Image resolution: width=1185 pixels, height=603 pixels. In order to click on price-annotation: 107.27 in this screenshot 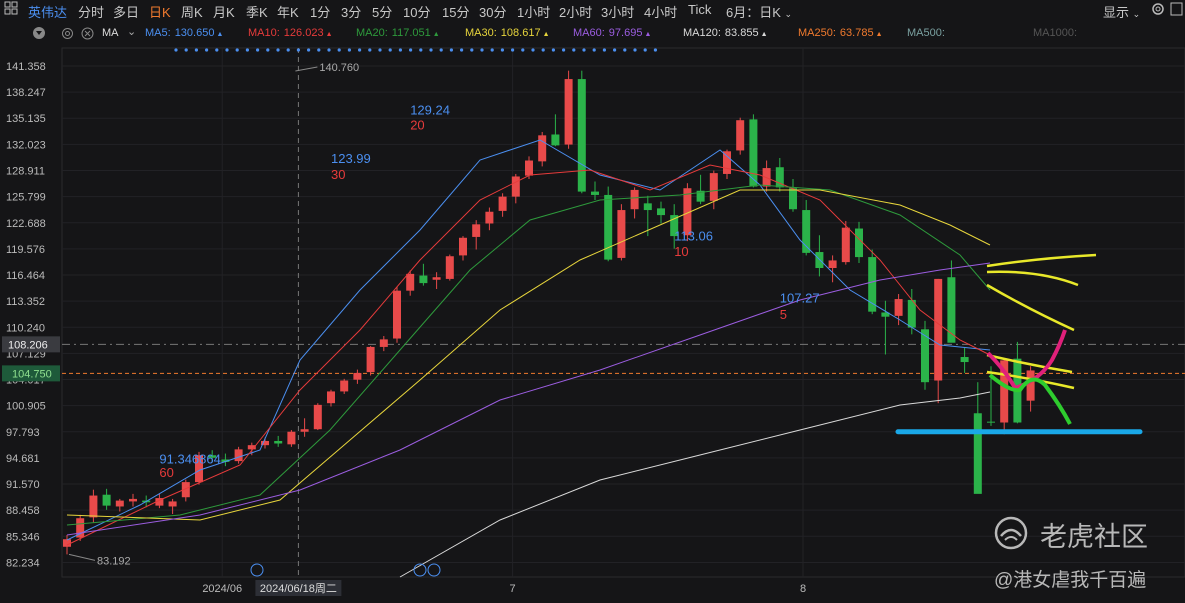, I will do `click(800, 297)`.